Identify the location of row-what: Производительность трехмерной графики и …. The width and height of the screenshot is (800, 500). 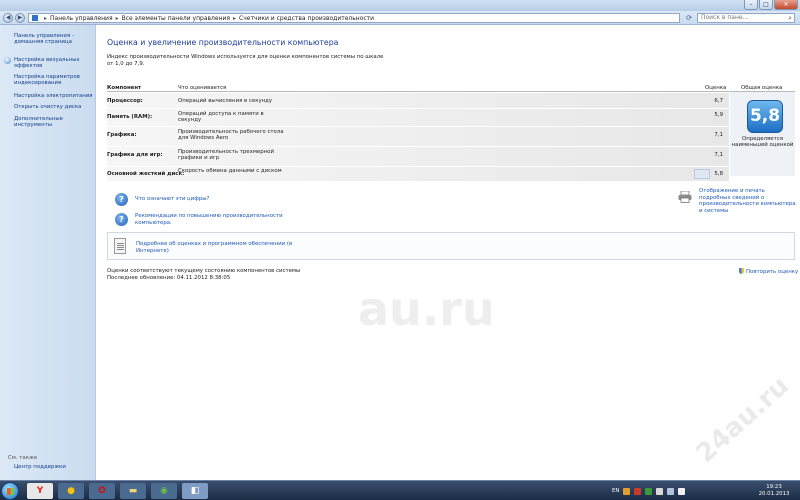
(226, 155).